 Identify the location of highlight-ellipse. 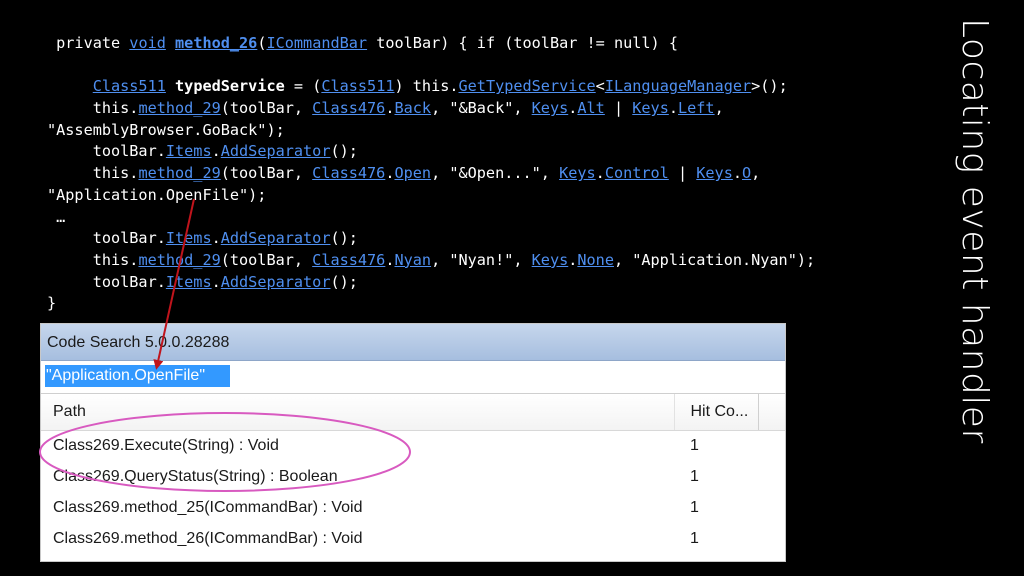
(225, 452).